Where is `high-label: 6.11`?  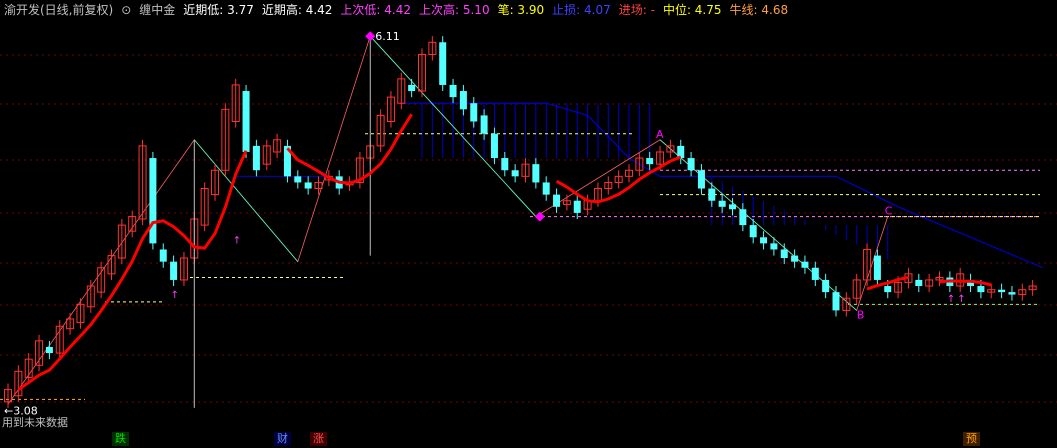 high-label: 6.11 is located at coordinates (387, 36).